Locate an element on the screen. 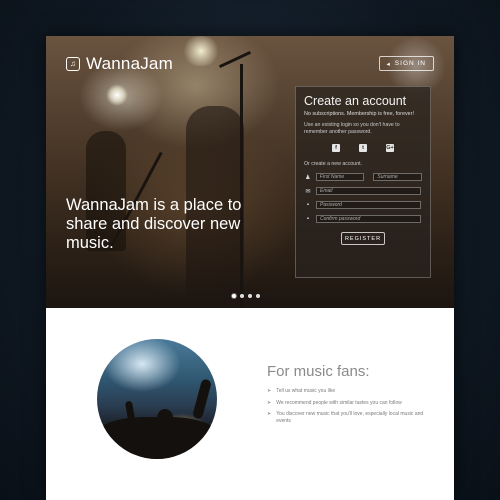 The height and width of the screenshot is (500, 500). surname-field: Surname is located at coordinates (397, 177).